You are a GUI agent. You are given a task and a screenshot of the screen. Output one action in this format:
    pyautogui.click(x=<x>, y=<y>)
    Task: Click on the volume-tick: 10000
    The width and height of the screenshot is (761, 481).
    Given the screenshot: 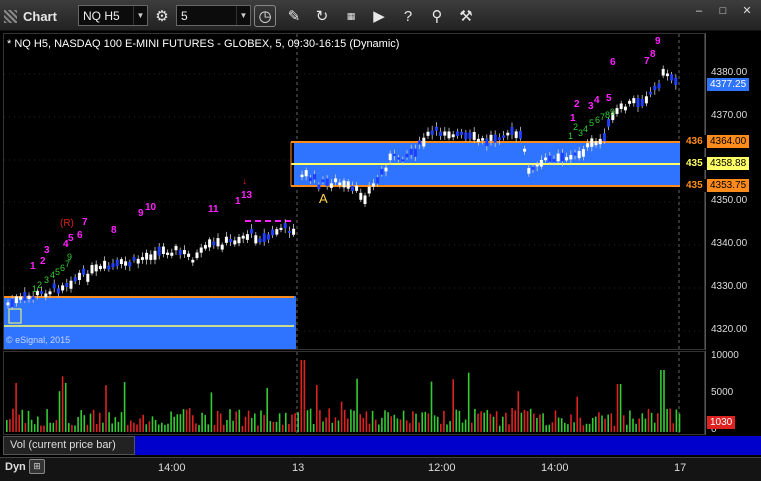 What is the action you would take?
    pyautogui.click(x=725, y=356)
    